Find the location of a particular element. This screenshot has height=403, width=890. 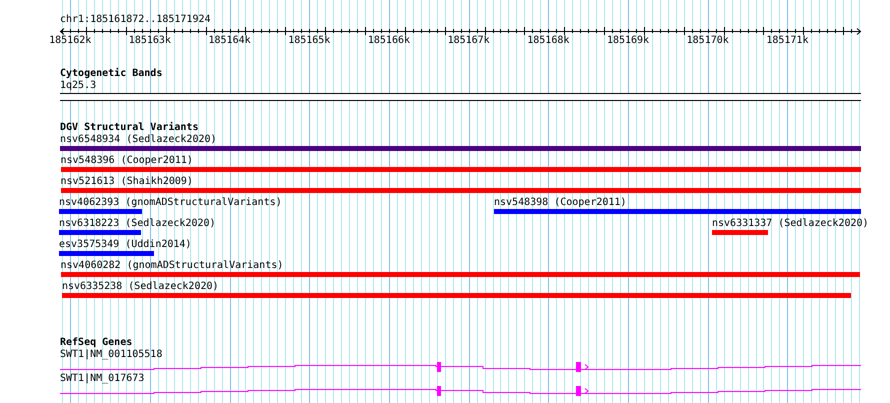

variant-label: nsv4060282 (gnomADStructuralVariants) is located at coordinates (172, 266).